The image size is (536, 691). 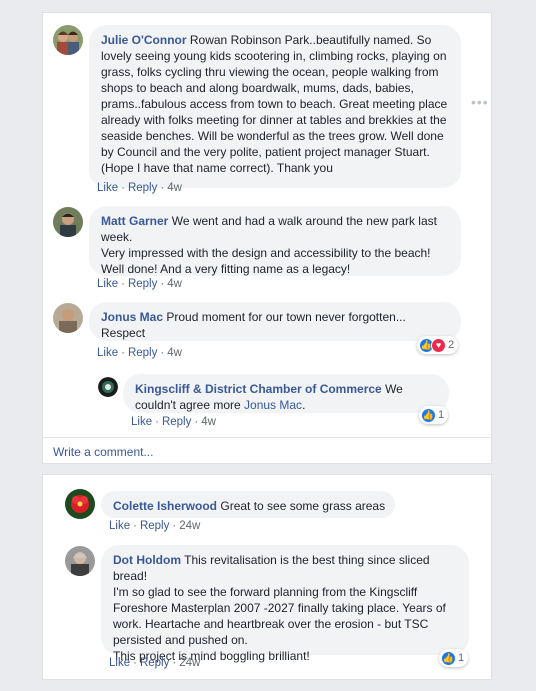 What do you see at coordinates (132, 317) in the screenshot?
I see `comment-author-link: Jonus Mac` at bounding box center [132, 317].